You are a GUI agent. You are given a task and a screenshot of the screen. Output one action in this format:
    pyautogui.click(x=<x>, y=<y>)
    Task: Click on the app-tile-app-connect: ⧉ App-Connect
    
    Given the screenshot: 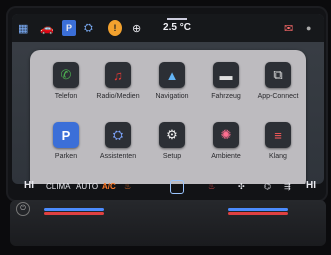 What is the action you would take?
    pyautogui.click(x=278, y=81)
    